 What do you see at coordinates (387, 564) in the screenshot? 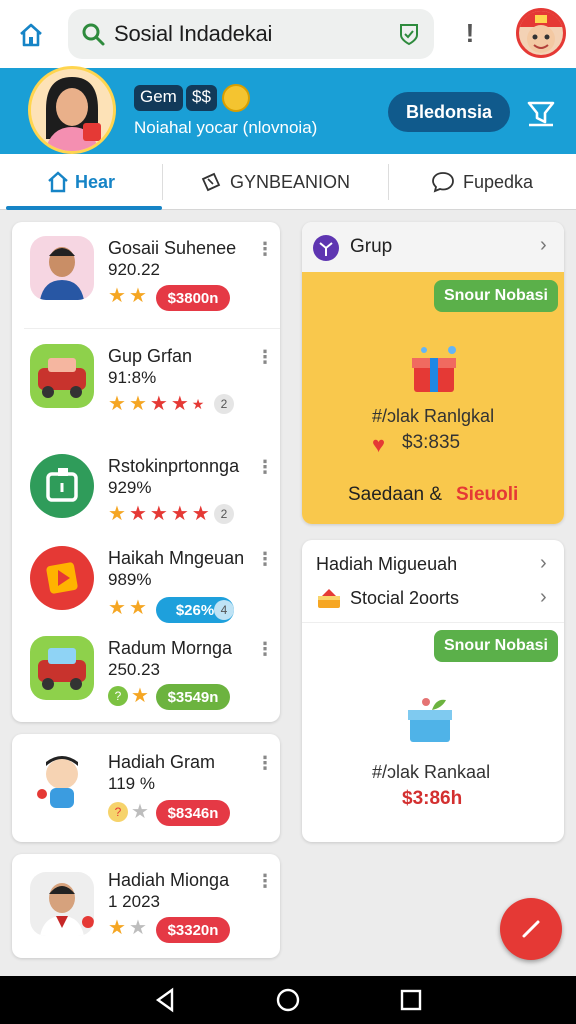
I see `card-title: Hadiah Migueuah` at bounding box center [387, 564].